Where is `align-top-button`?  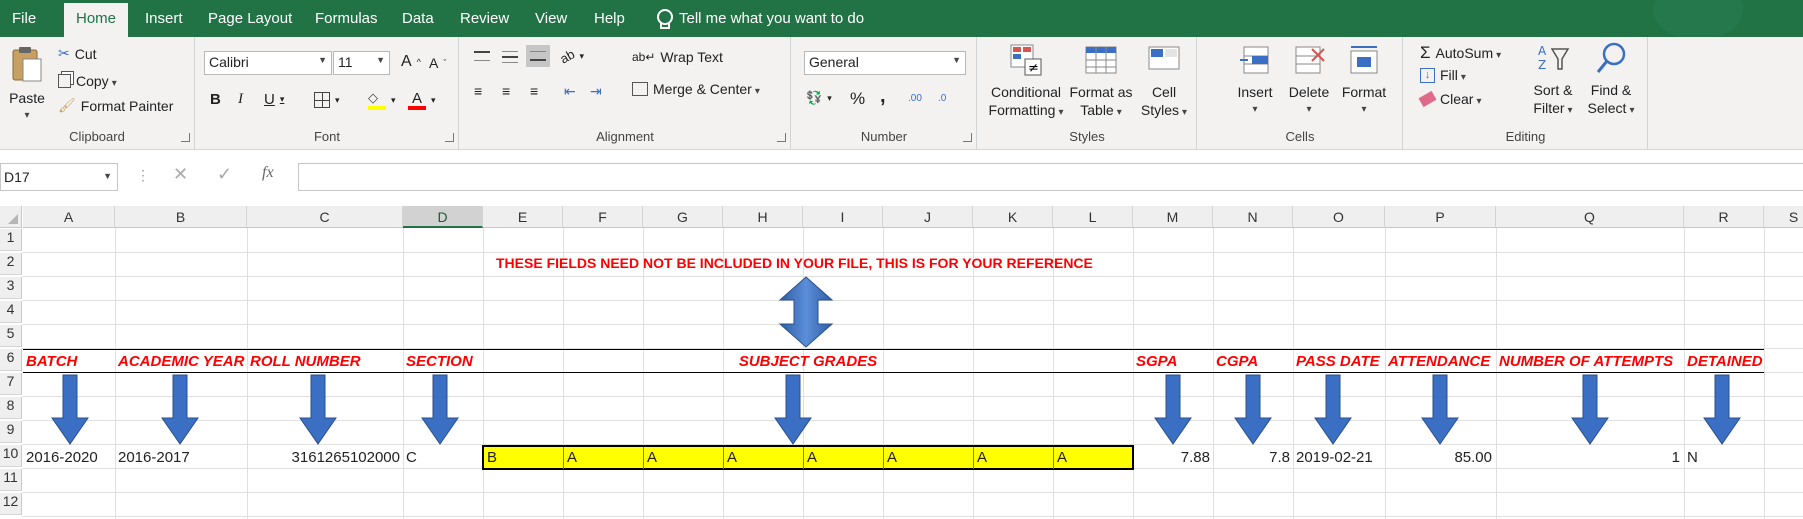
align-top-button is located at coordinates (482, 56).